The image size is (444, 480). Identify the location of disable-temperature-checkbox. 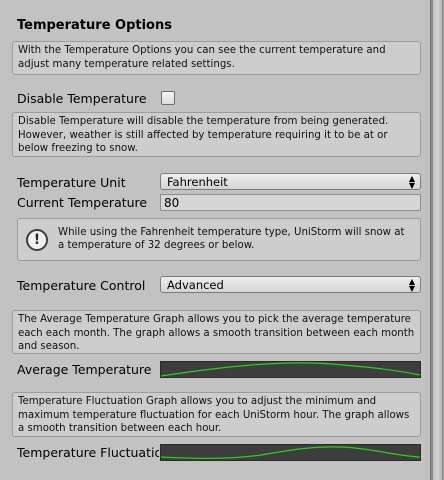
(168, 98).